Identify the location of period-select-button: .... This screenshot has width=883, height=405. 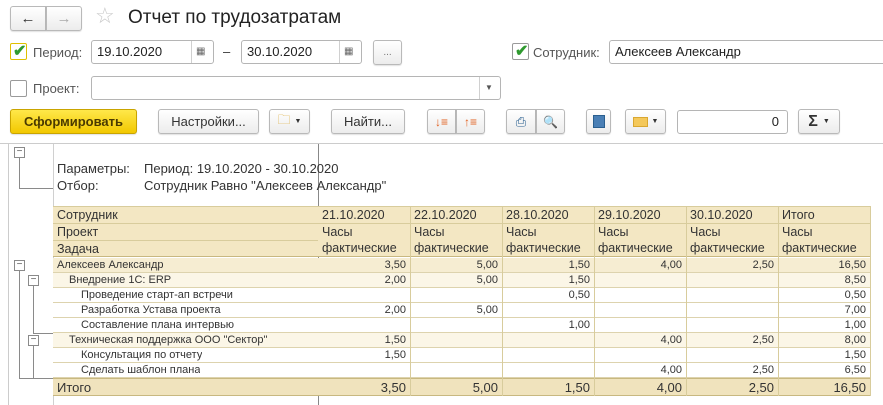
(387, 52).